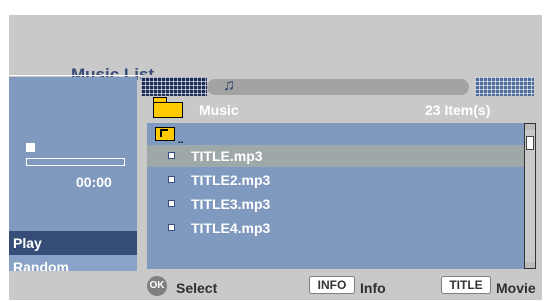  I want to click on item-count: 23 Item(s), so click(458, 110).